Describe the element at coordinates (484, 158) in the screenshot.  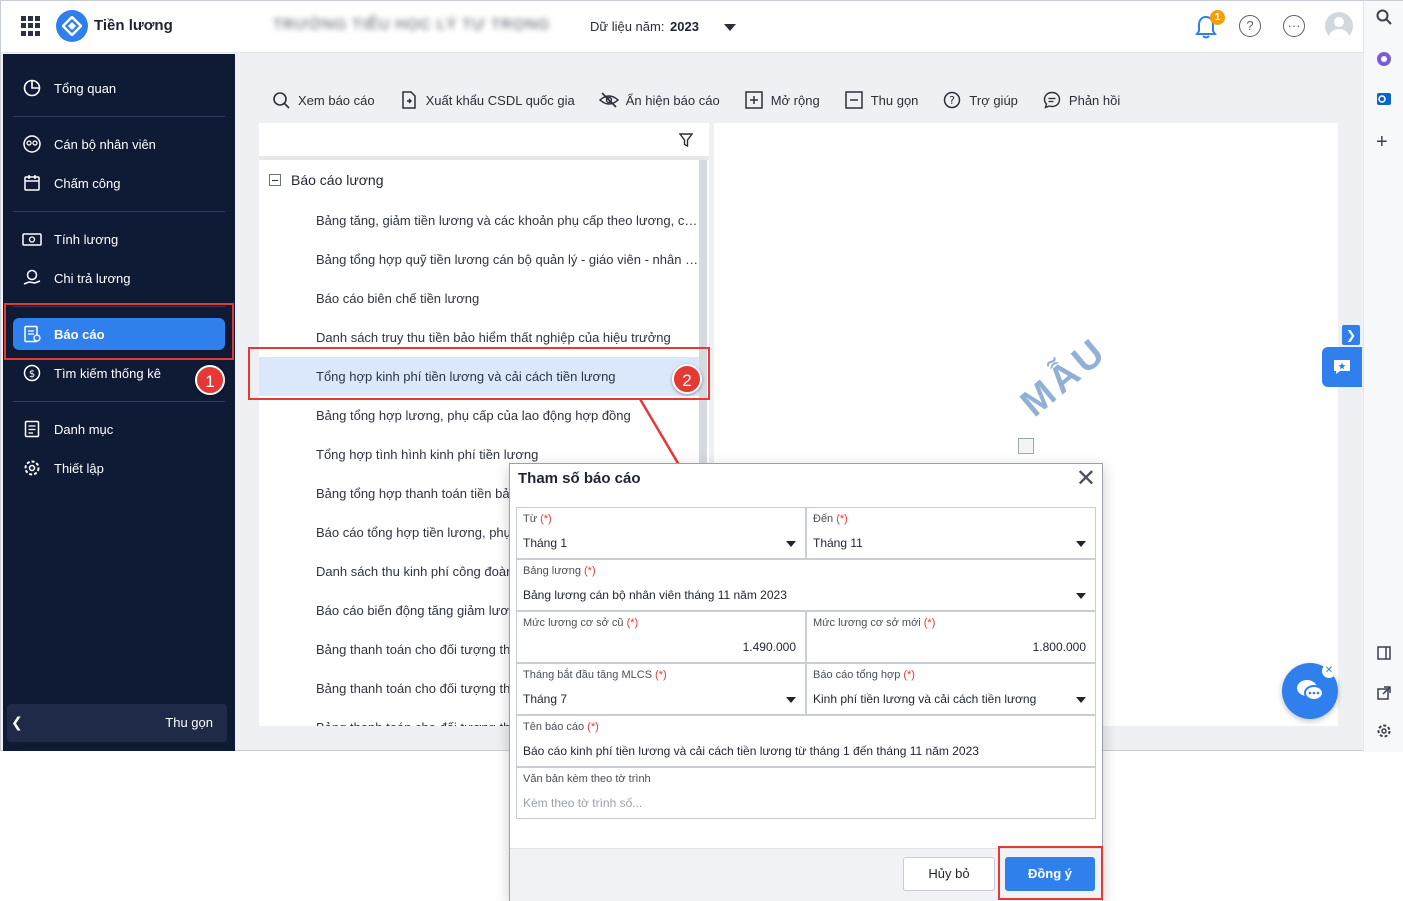
I see `list-divider` at that location.